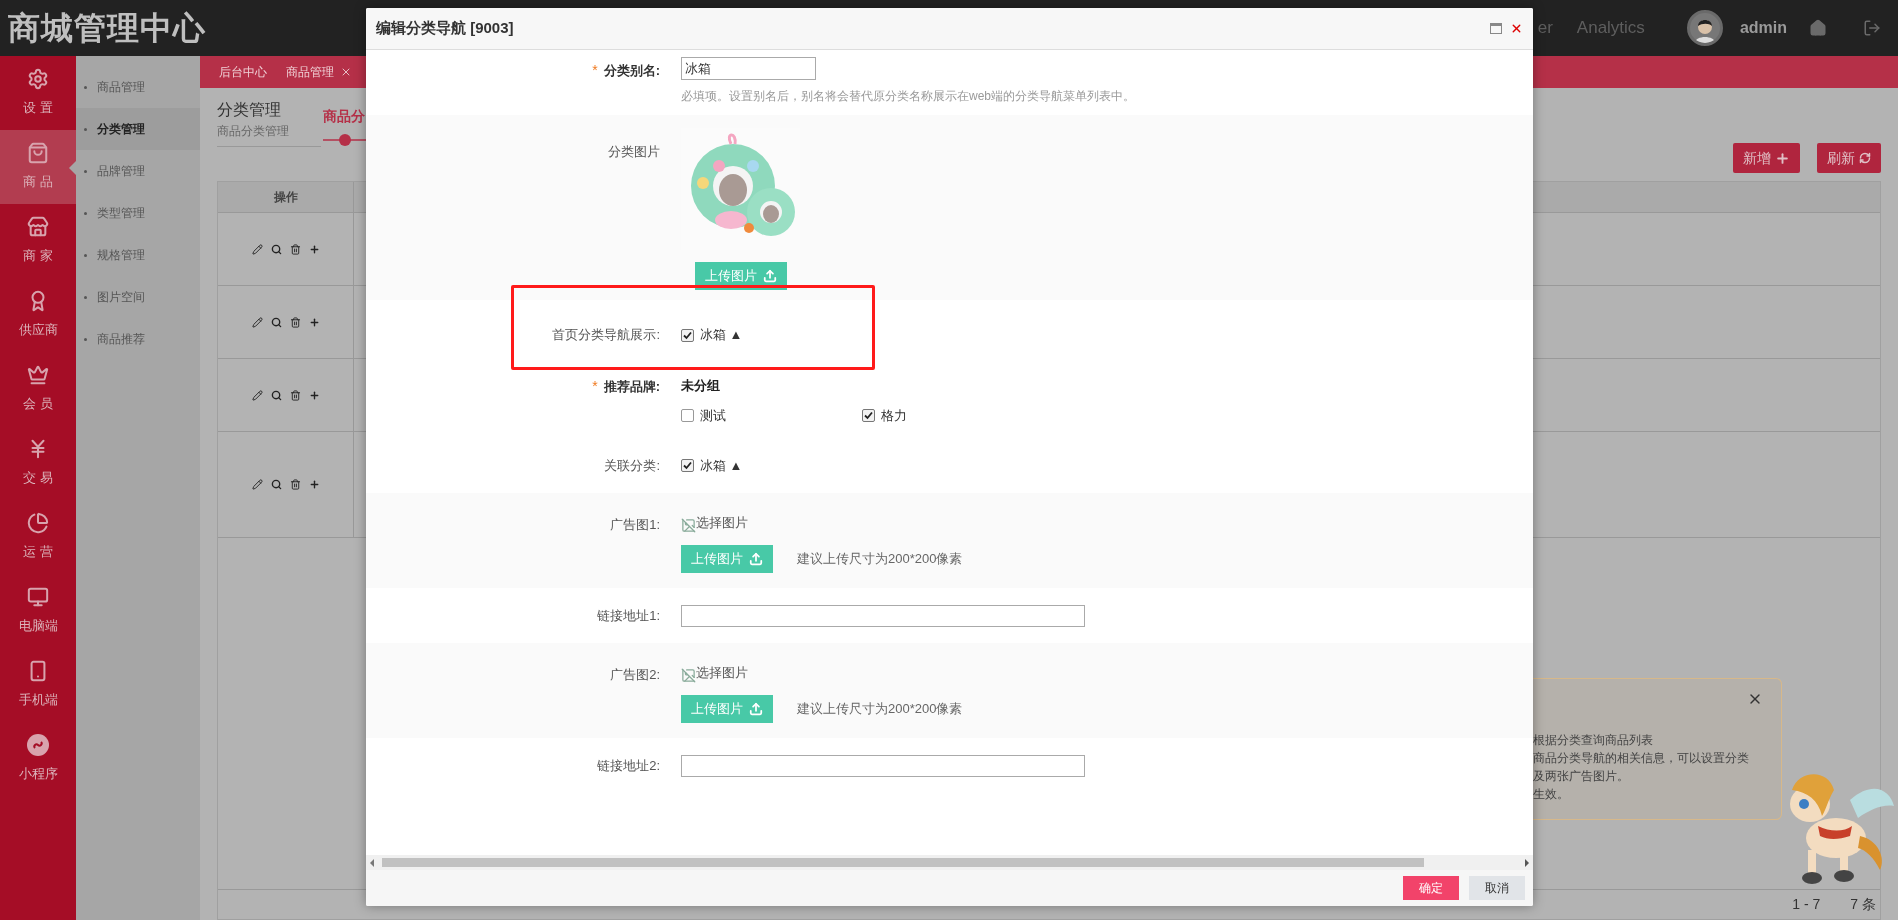 The image size is (1898, 920). Describe the element at coordinates (38, 745) in the screenshot. I see `link-circle-icon` at that location.